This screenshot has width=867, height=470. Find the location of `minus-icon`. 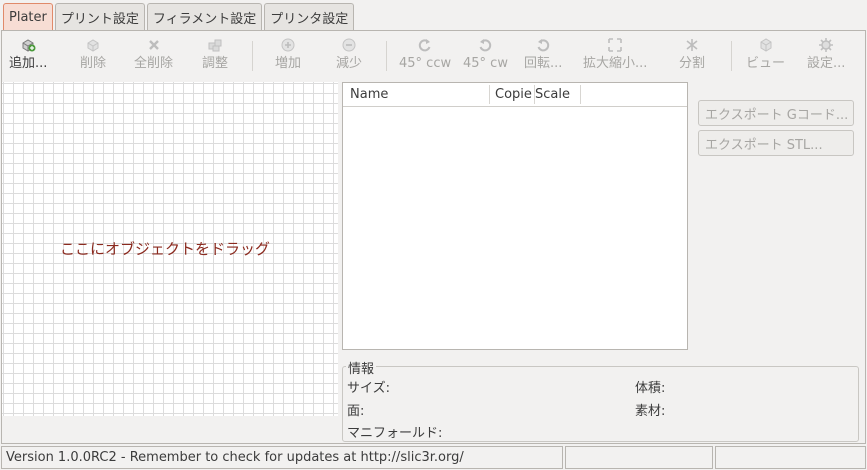

minus-icon is located at coordinates (349, 45).